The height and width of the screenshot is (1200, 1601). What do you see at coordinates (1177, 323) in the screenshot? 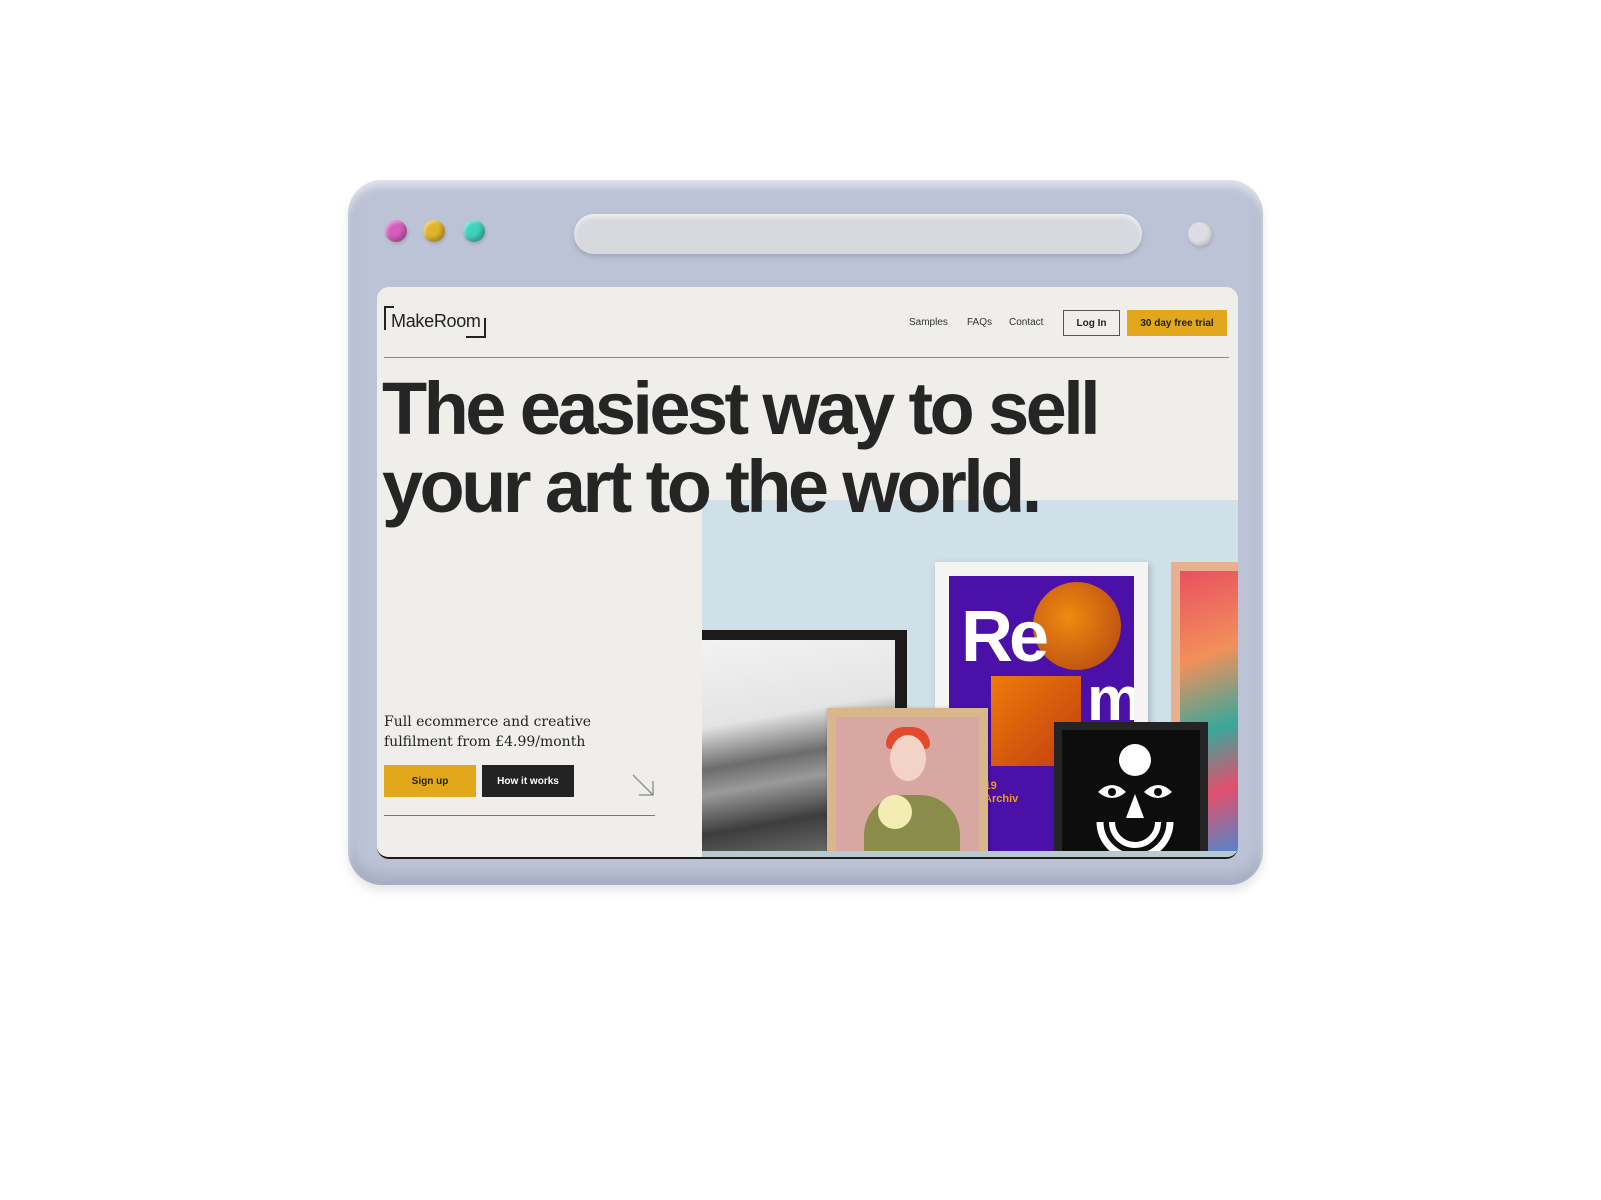
I see `free-trial-button: 30 day free trial` at bounding box center [1177, 323].